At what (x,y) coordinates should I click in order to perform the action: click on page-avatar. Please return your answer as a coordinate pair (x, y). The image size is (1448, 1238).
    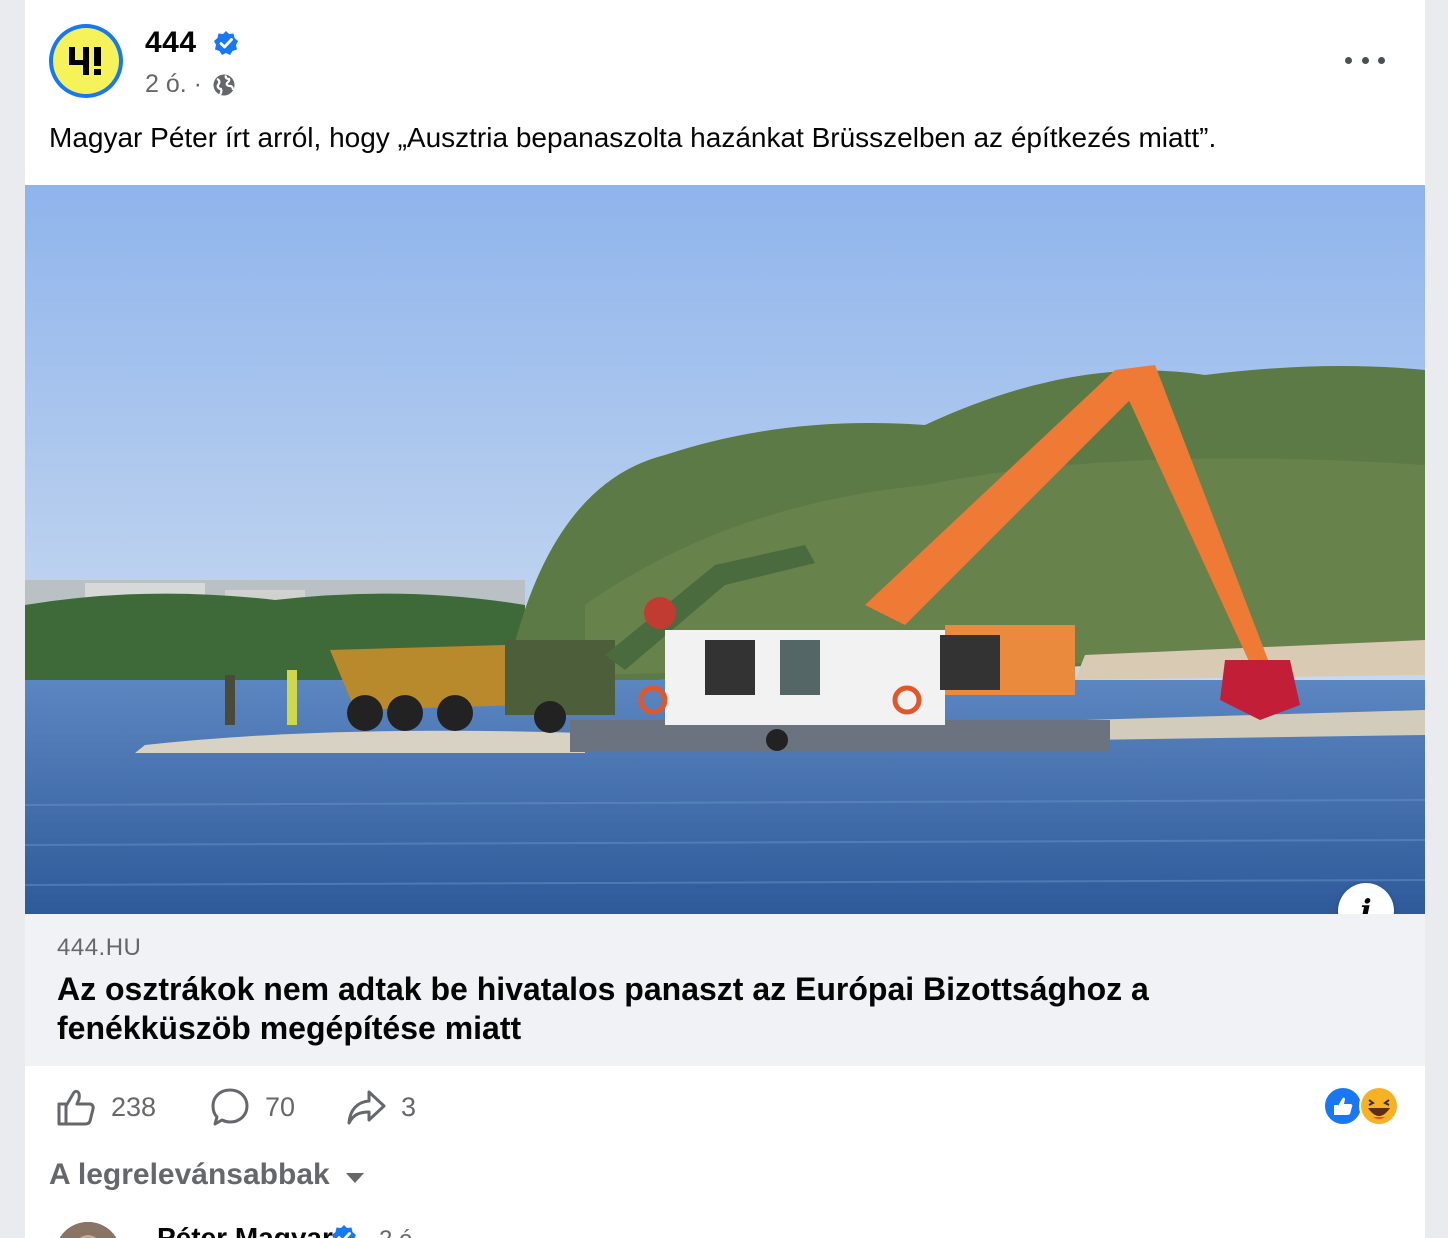
    Looking at the image, I should click on (86, 61).